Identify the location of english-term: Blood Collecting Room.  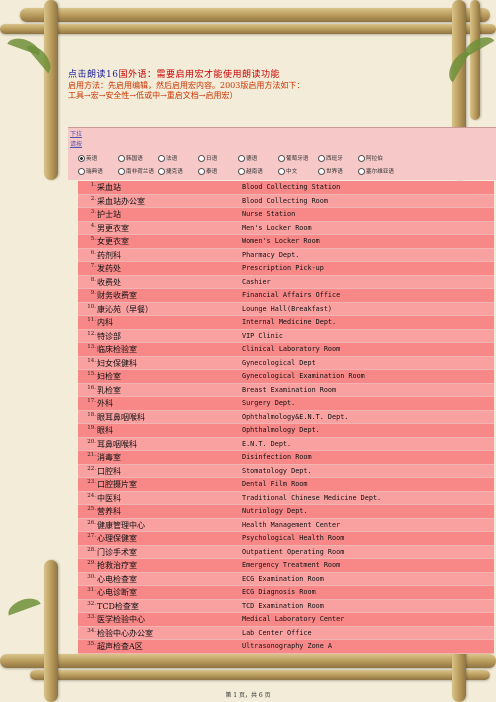
(285, 200).